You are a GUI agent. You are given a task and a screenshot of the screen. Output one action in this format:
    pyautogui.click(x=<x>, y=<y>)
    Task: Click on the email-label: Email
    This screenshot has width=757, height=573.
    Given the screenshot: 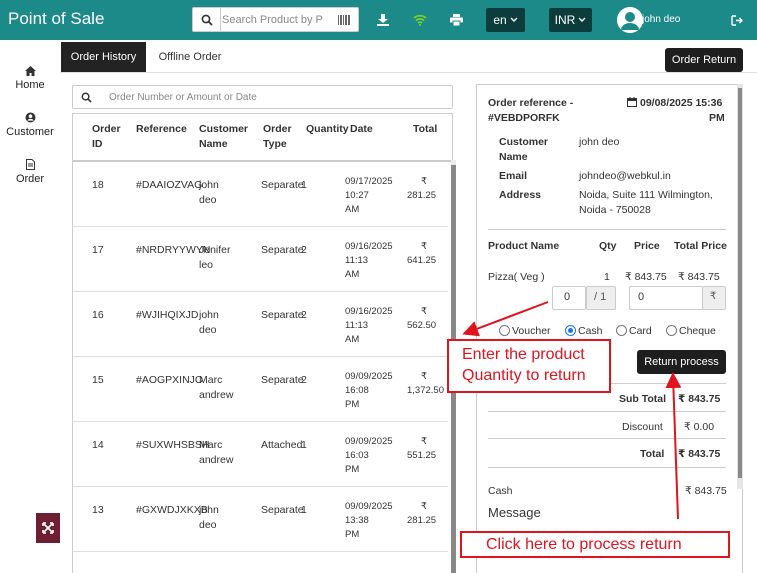 What is the action you would take?
    pyautogui.click(x=513, y=176)
    